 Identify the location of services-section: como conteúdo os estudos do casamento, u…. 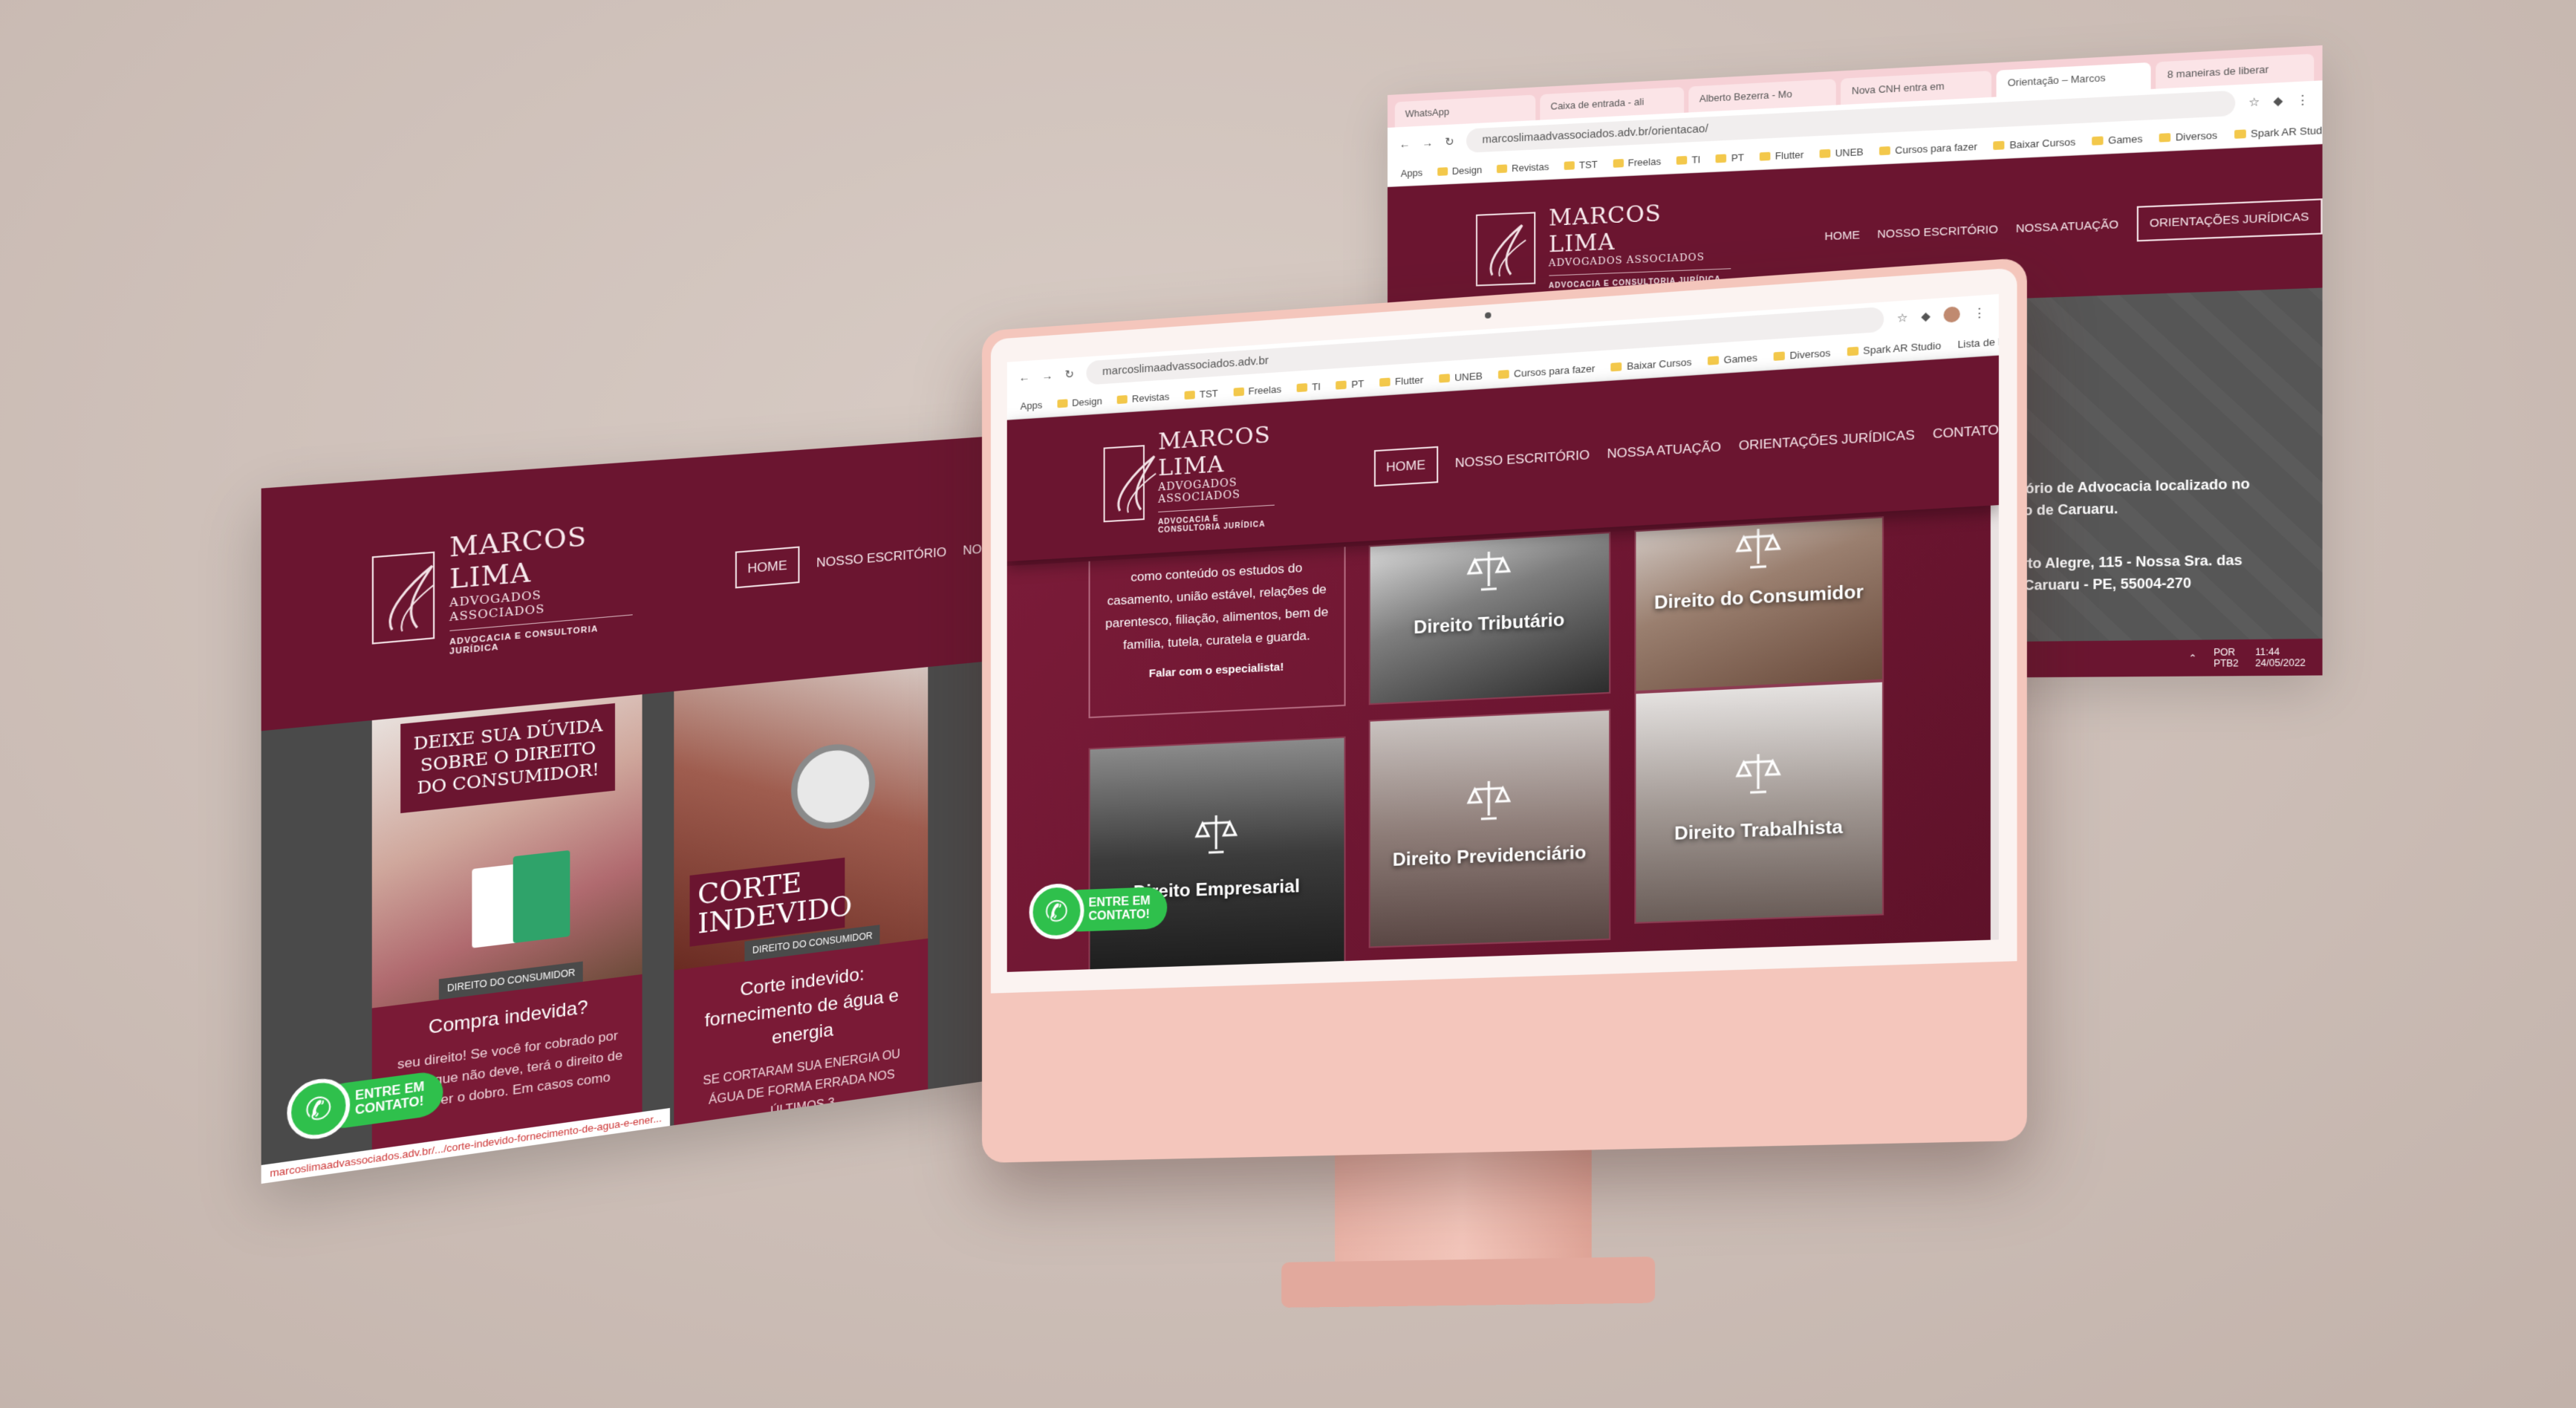
(1503, 740).